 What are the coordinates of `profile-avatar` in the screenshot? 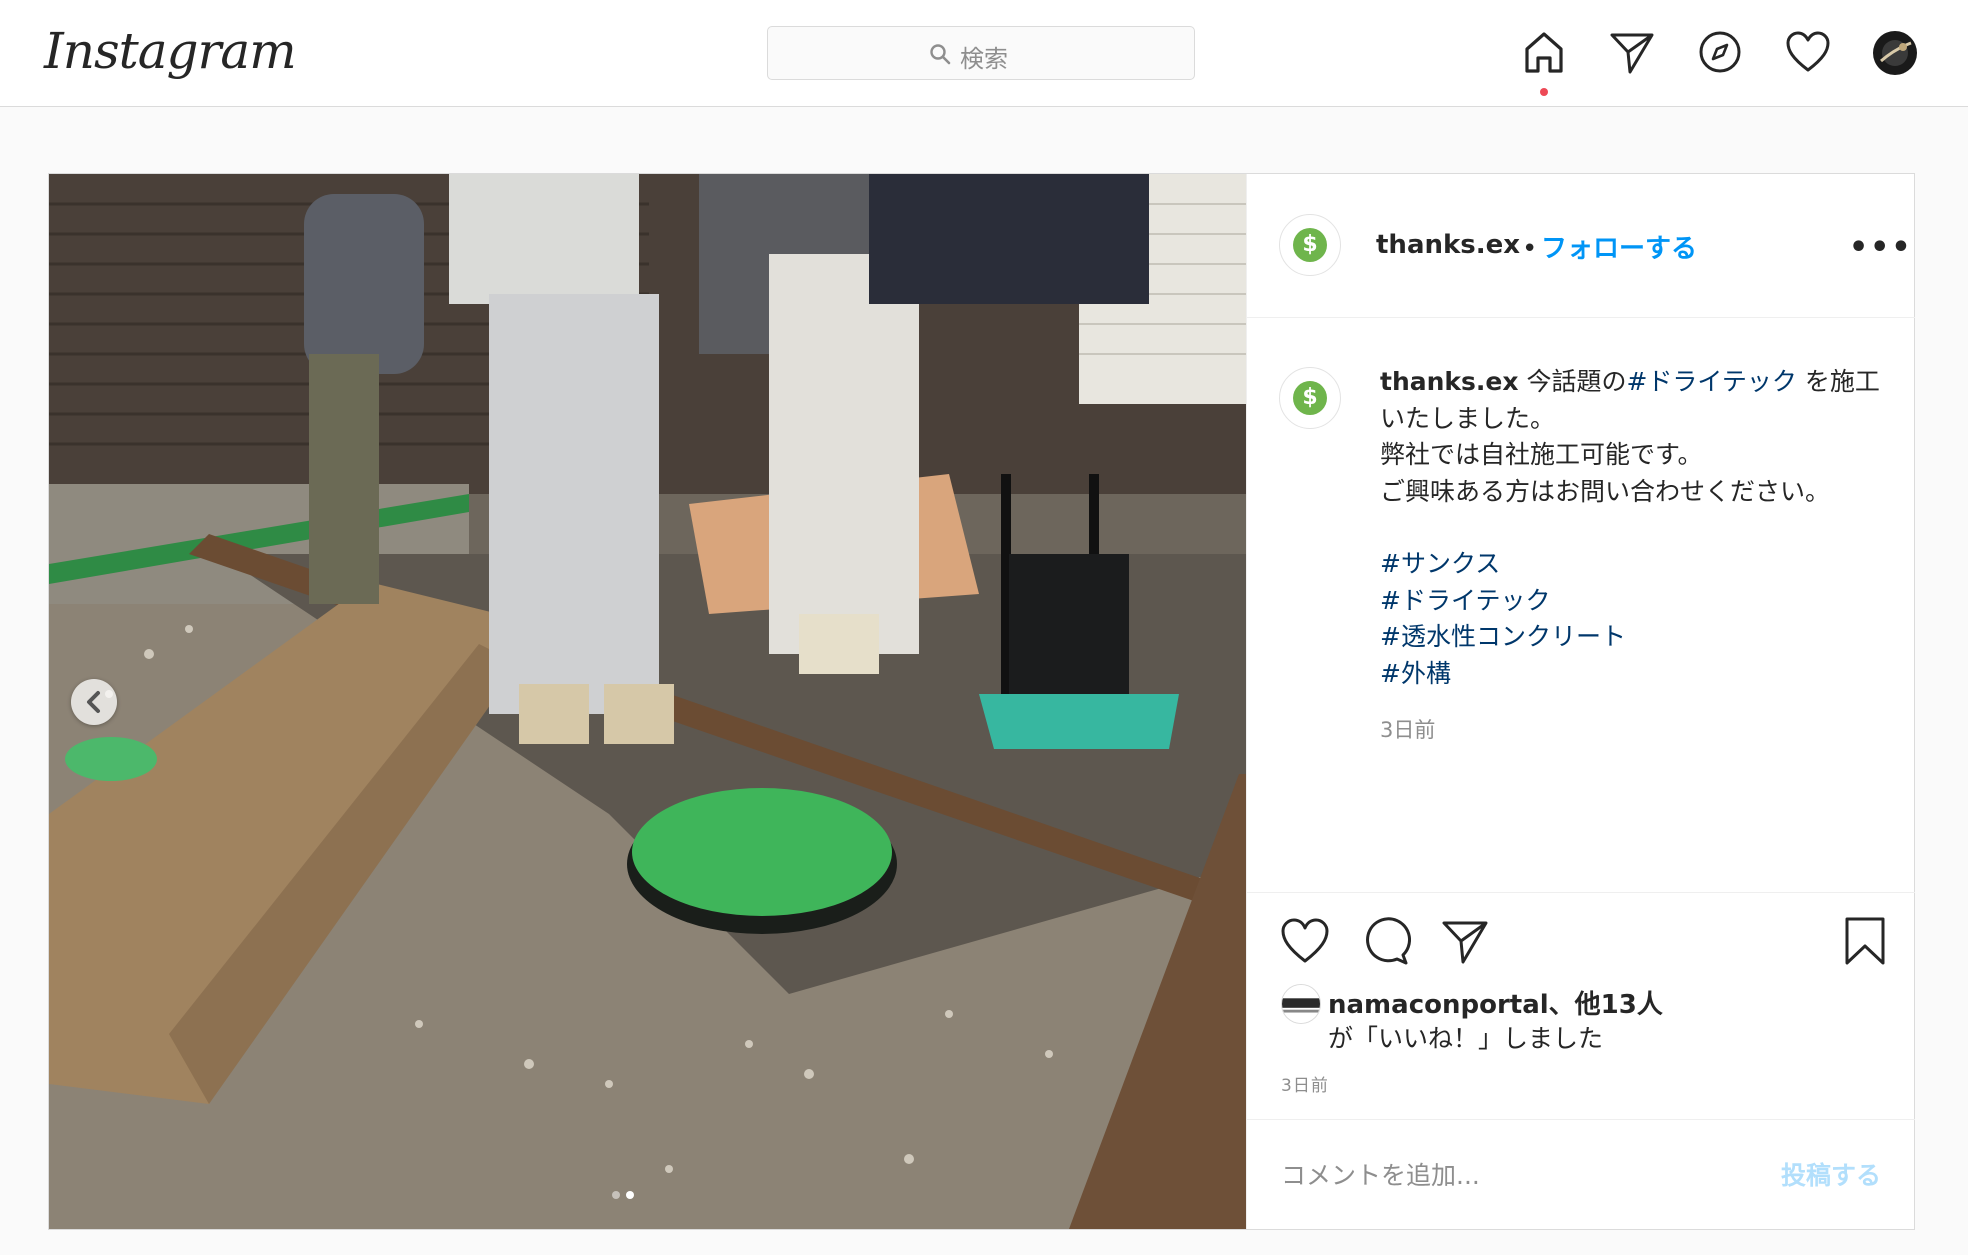 It's located at (1895, 53).